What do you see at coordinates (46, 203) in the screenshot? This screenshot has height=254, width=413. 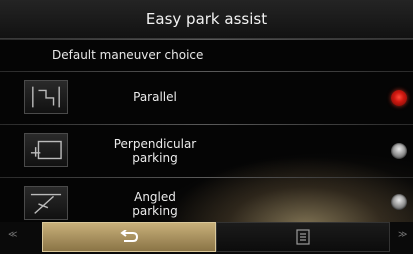 I see `angled-parking-icon` at bounding box center [46, 203].